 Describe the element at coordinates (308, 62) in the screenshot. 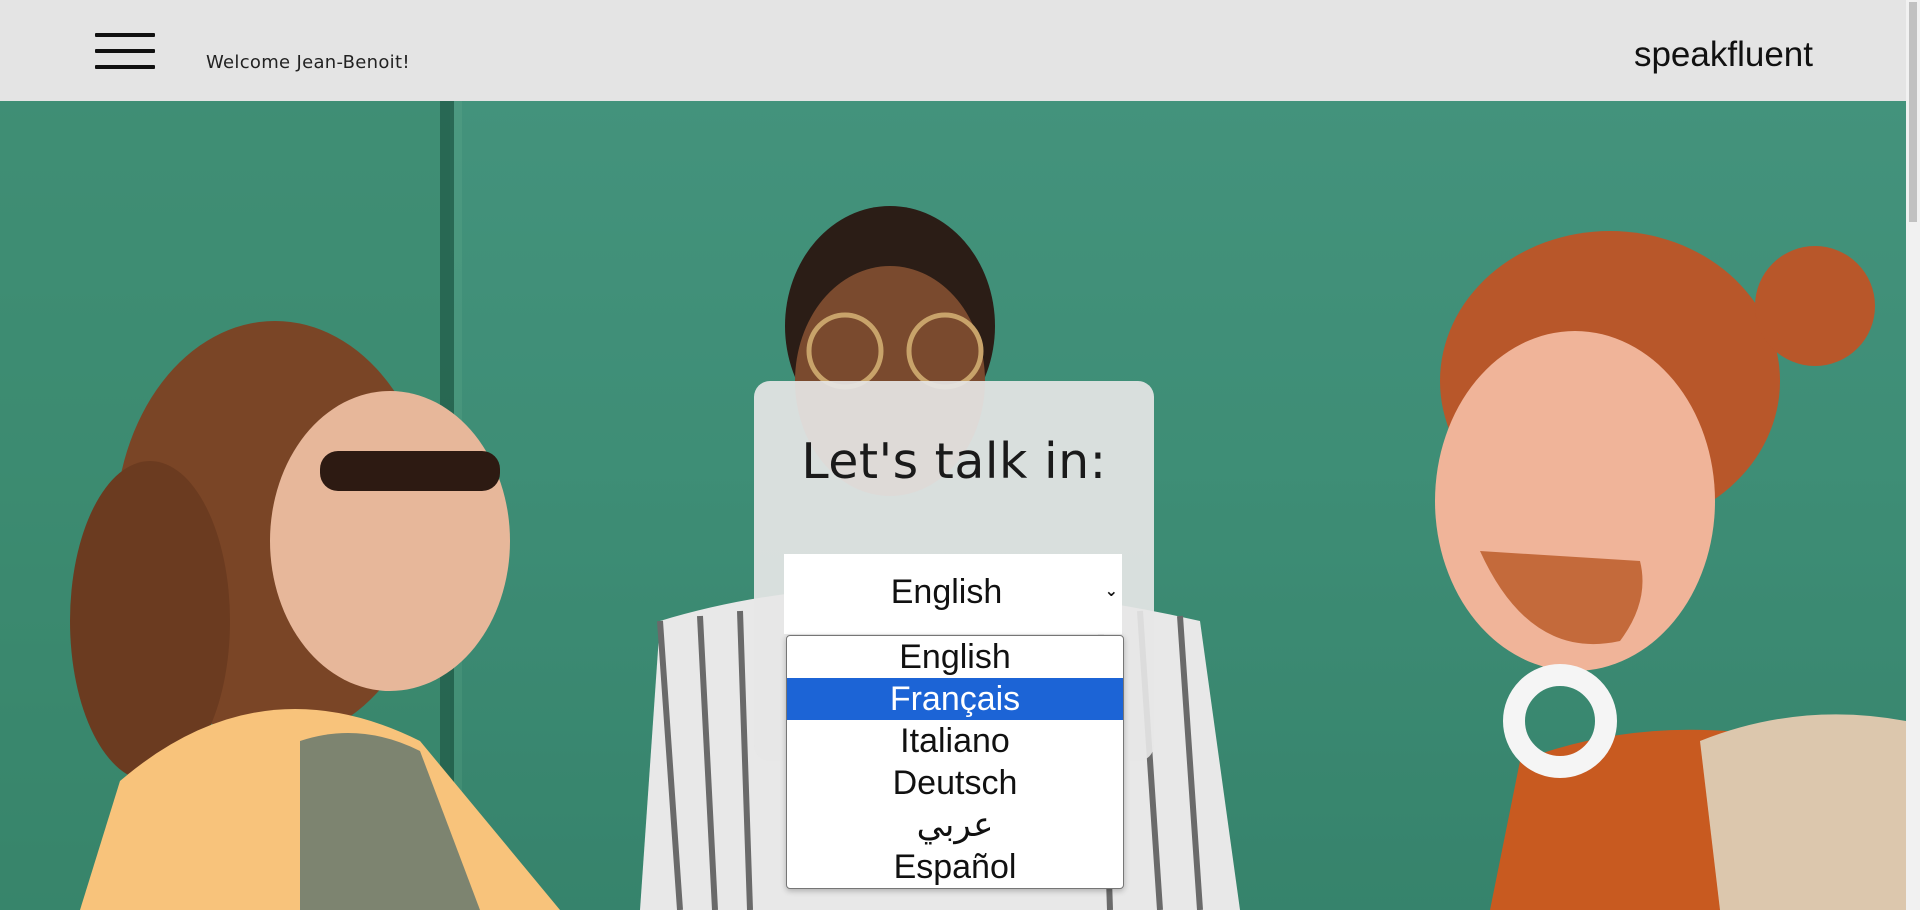

I see `welcome-message: Welcome Jean-Benoit!` at that location.